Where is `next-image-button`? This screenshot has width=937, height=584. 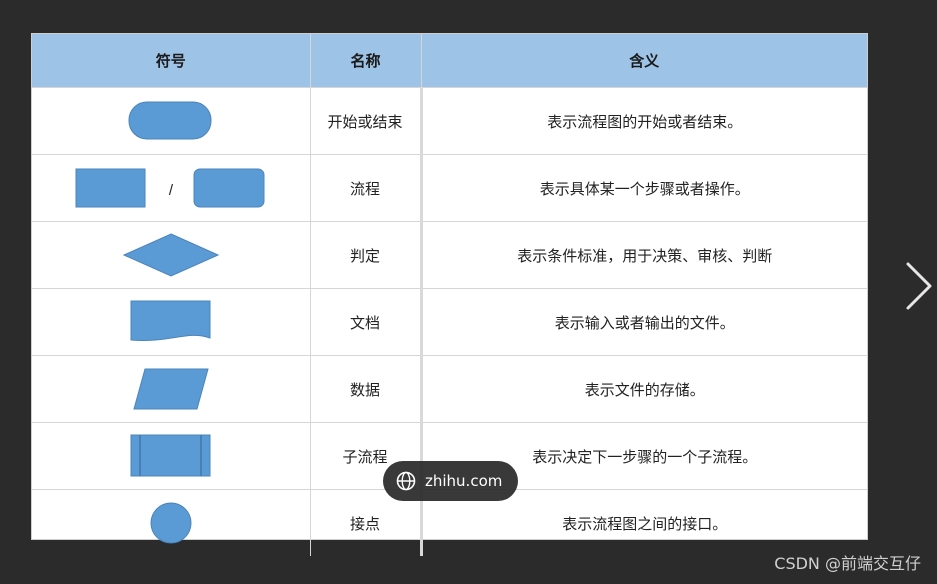 next-image-button is located at coordinates (918, 286).